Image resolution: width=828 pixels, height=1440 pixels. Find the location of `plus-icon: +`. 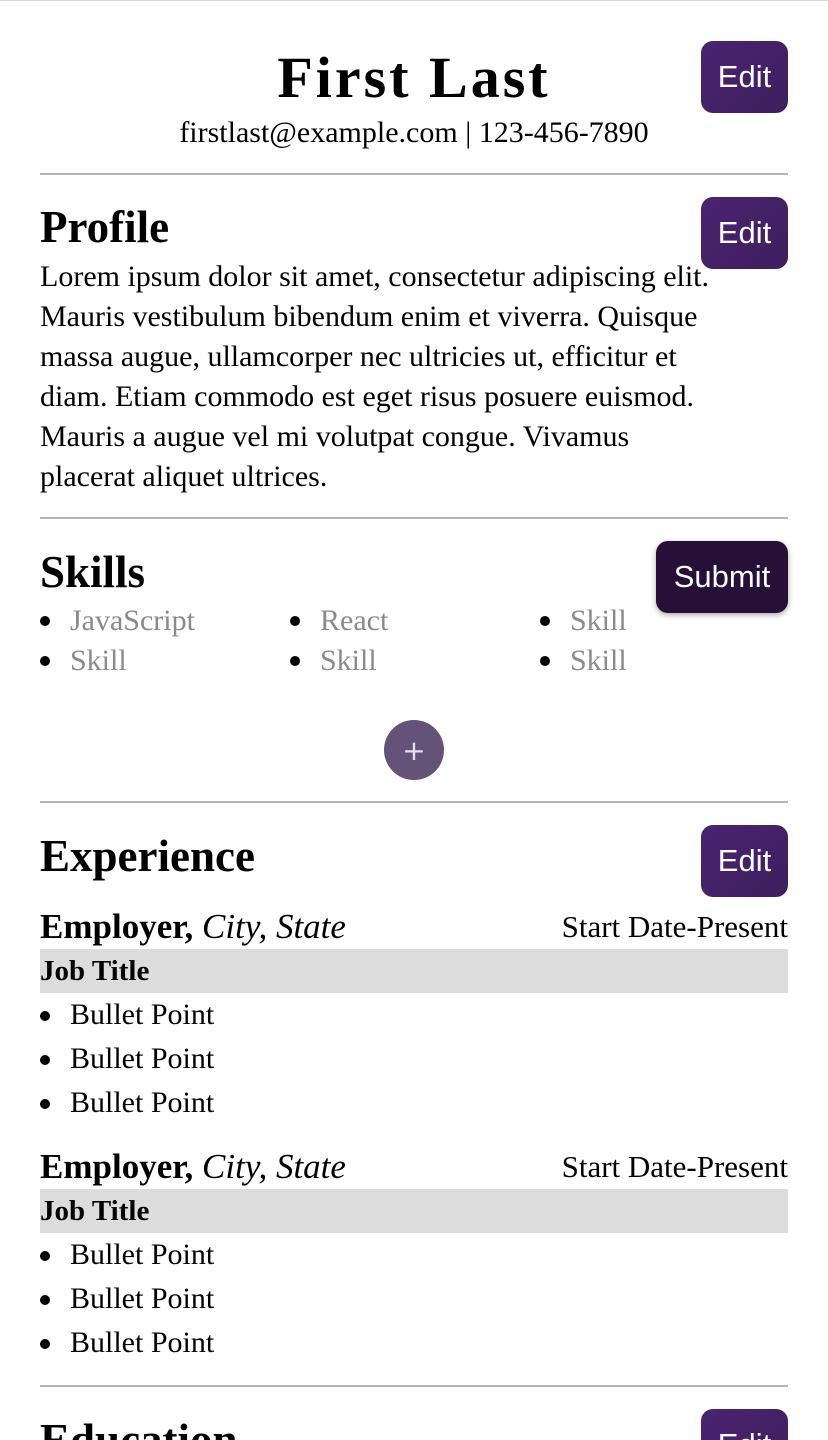

plus-icon: + is located at coordinates (414, 750).